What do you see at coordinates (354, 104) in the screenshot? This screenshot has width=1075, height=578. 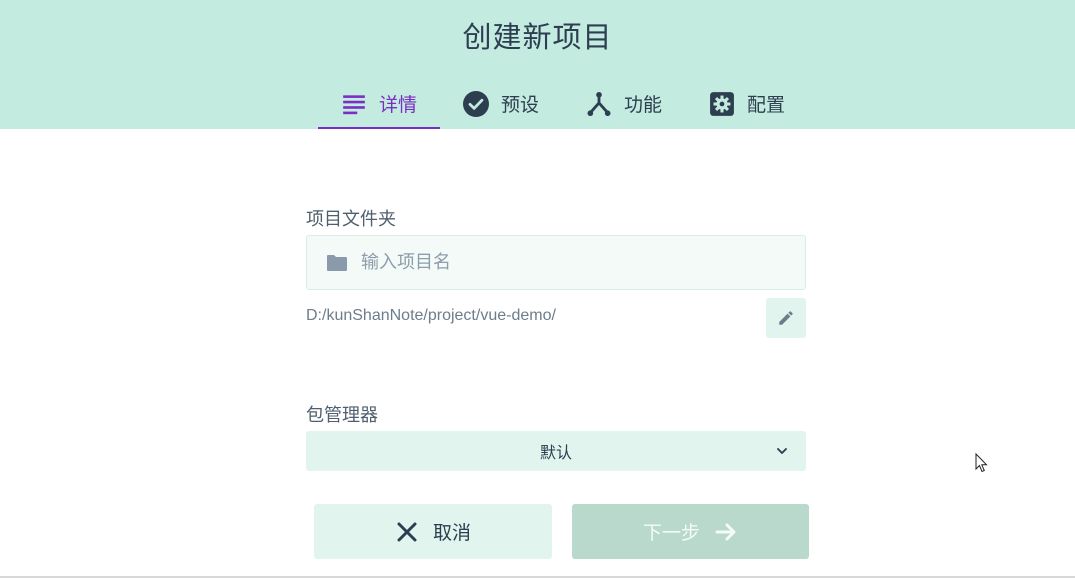 I see `list-icon` at bounding box center [354, 104].